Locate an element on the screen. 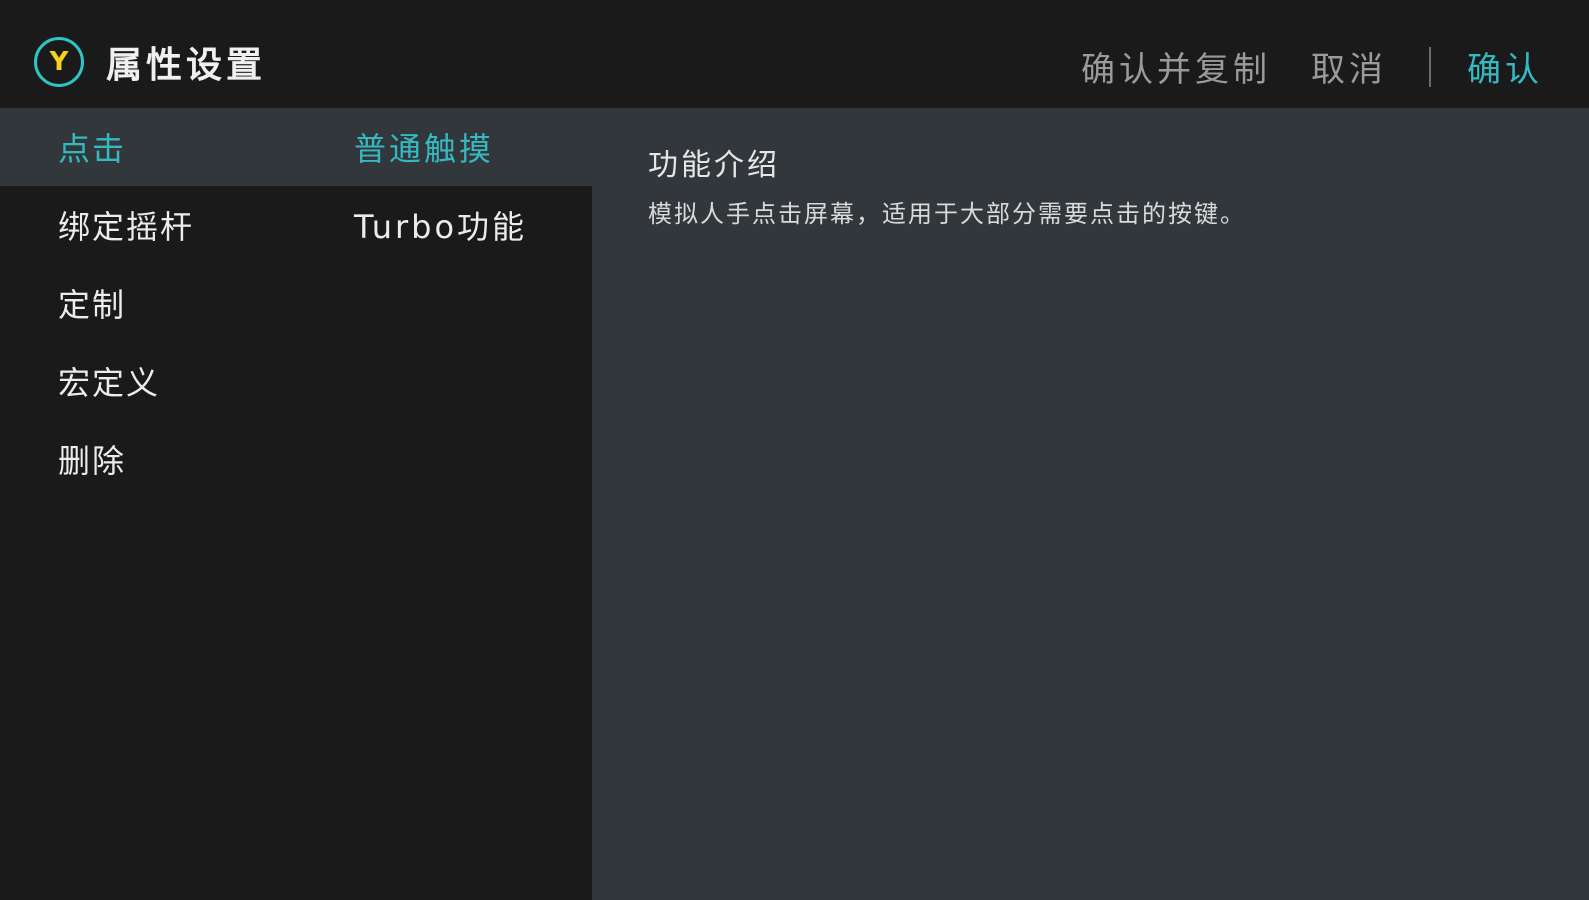 The height and width of the screenshot is (900, 1589). header-actions: 确认并复制 取消 确认 is located at coordinates (1312, 66).